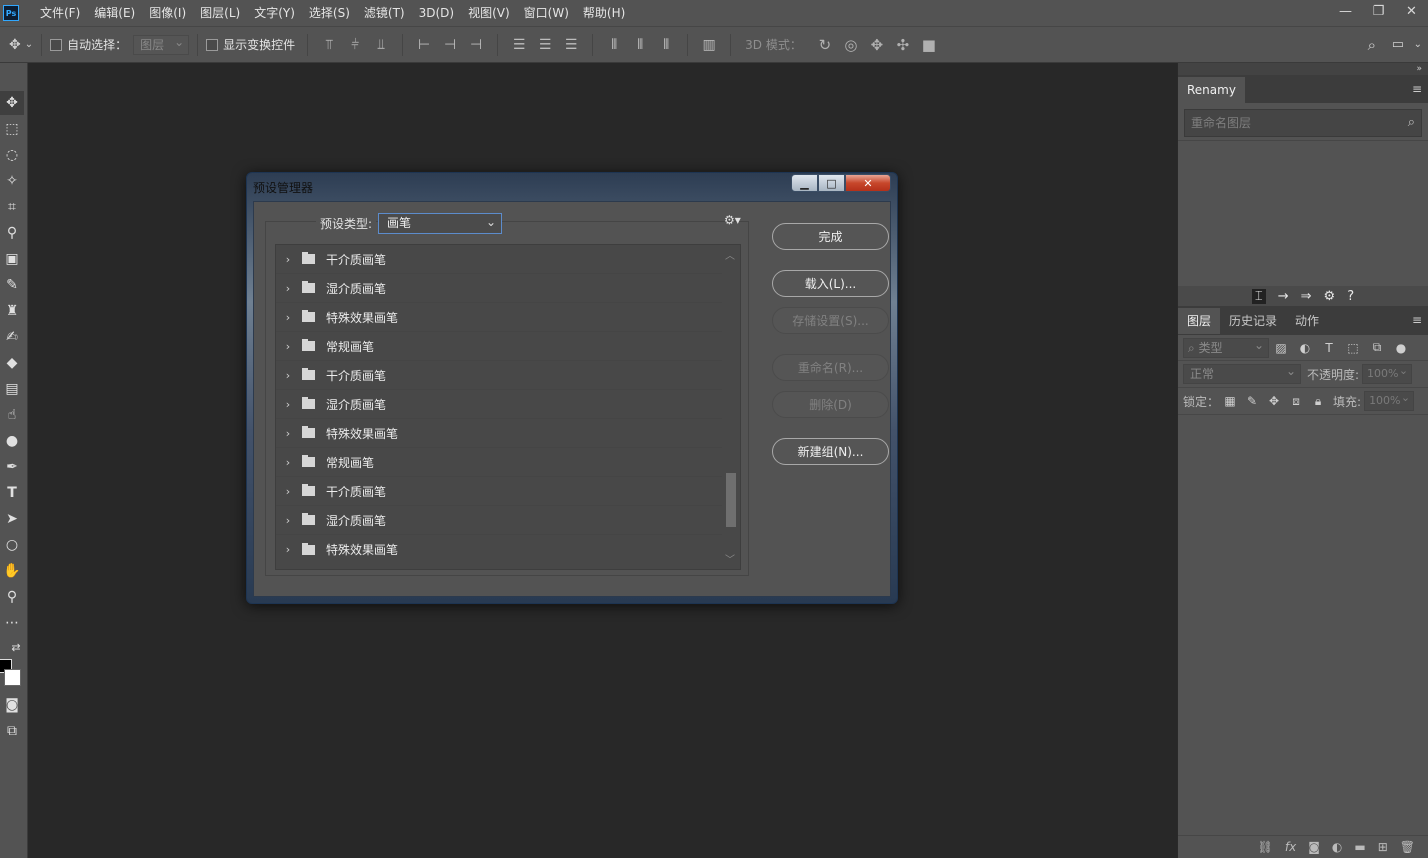 The image size is (1428, 858). Describe the element at coordinates (440, 223) in the screenshot. I see `preset-type-dropdown: 画笔 ⌄` at that location.